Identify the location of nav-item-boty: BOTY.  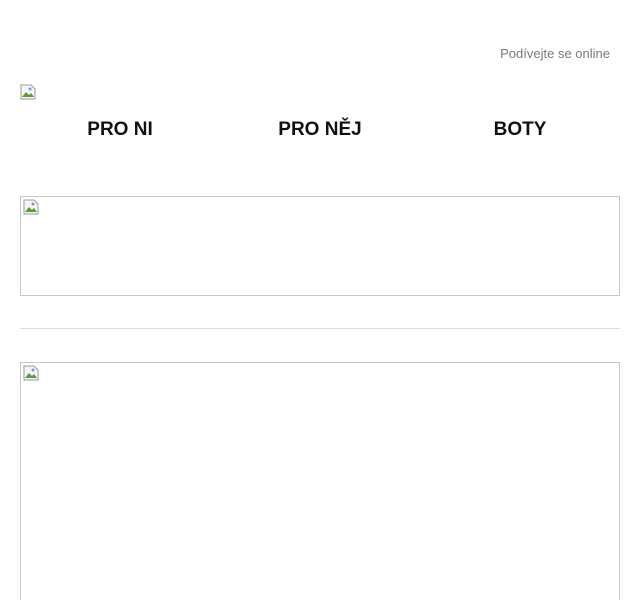
(520, 131).